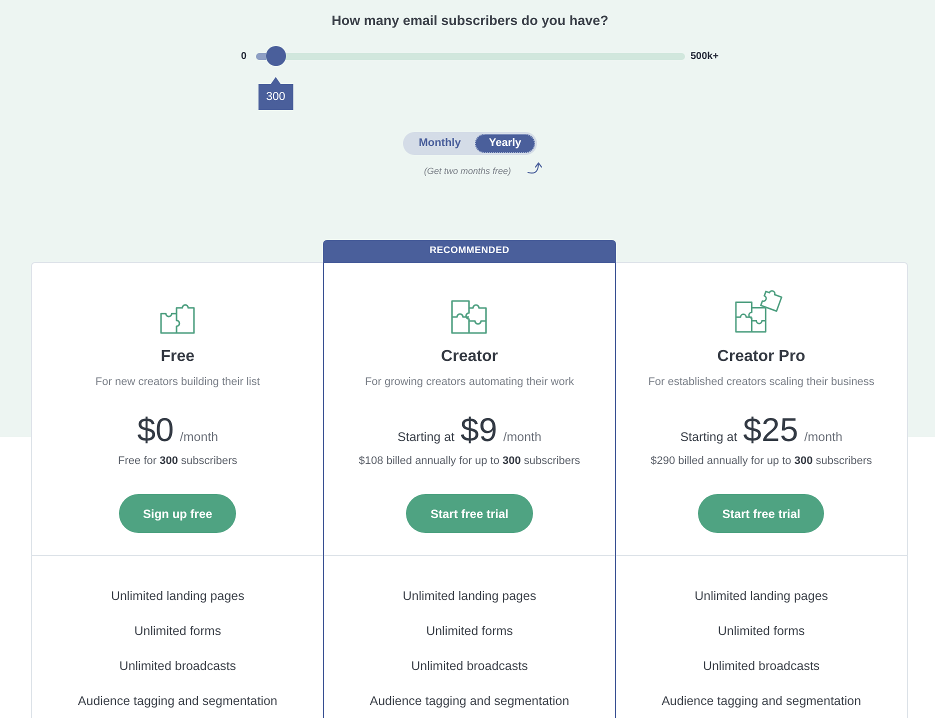 This screenshot has height=718, width=935. Describe the element at coordinates (468, 171) in the screenshot. I see `promo-note: (Get two months free)` at that location.